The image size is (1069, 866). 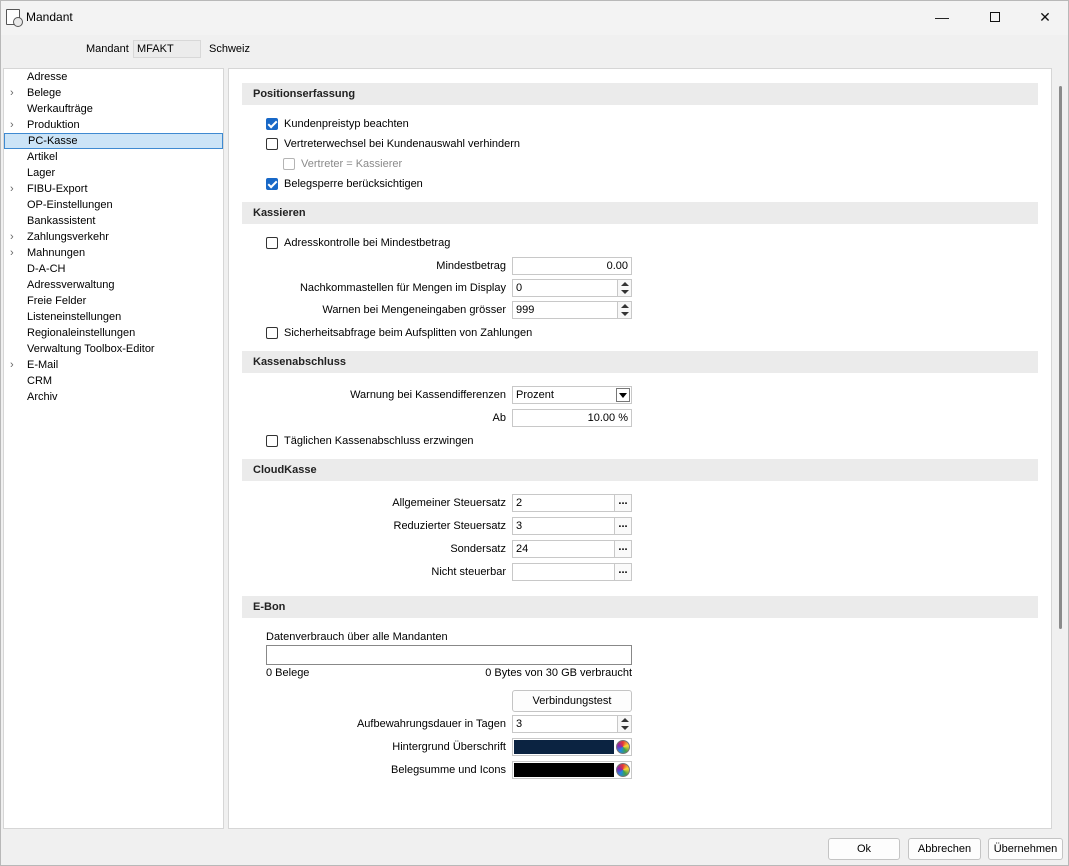 I want to click on tree-item-werkauftr-ge: Werkaufträge, so click(x=113, y=109).